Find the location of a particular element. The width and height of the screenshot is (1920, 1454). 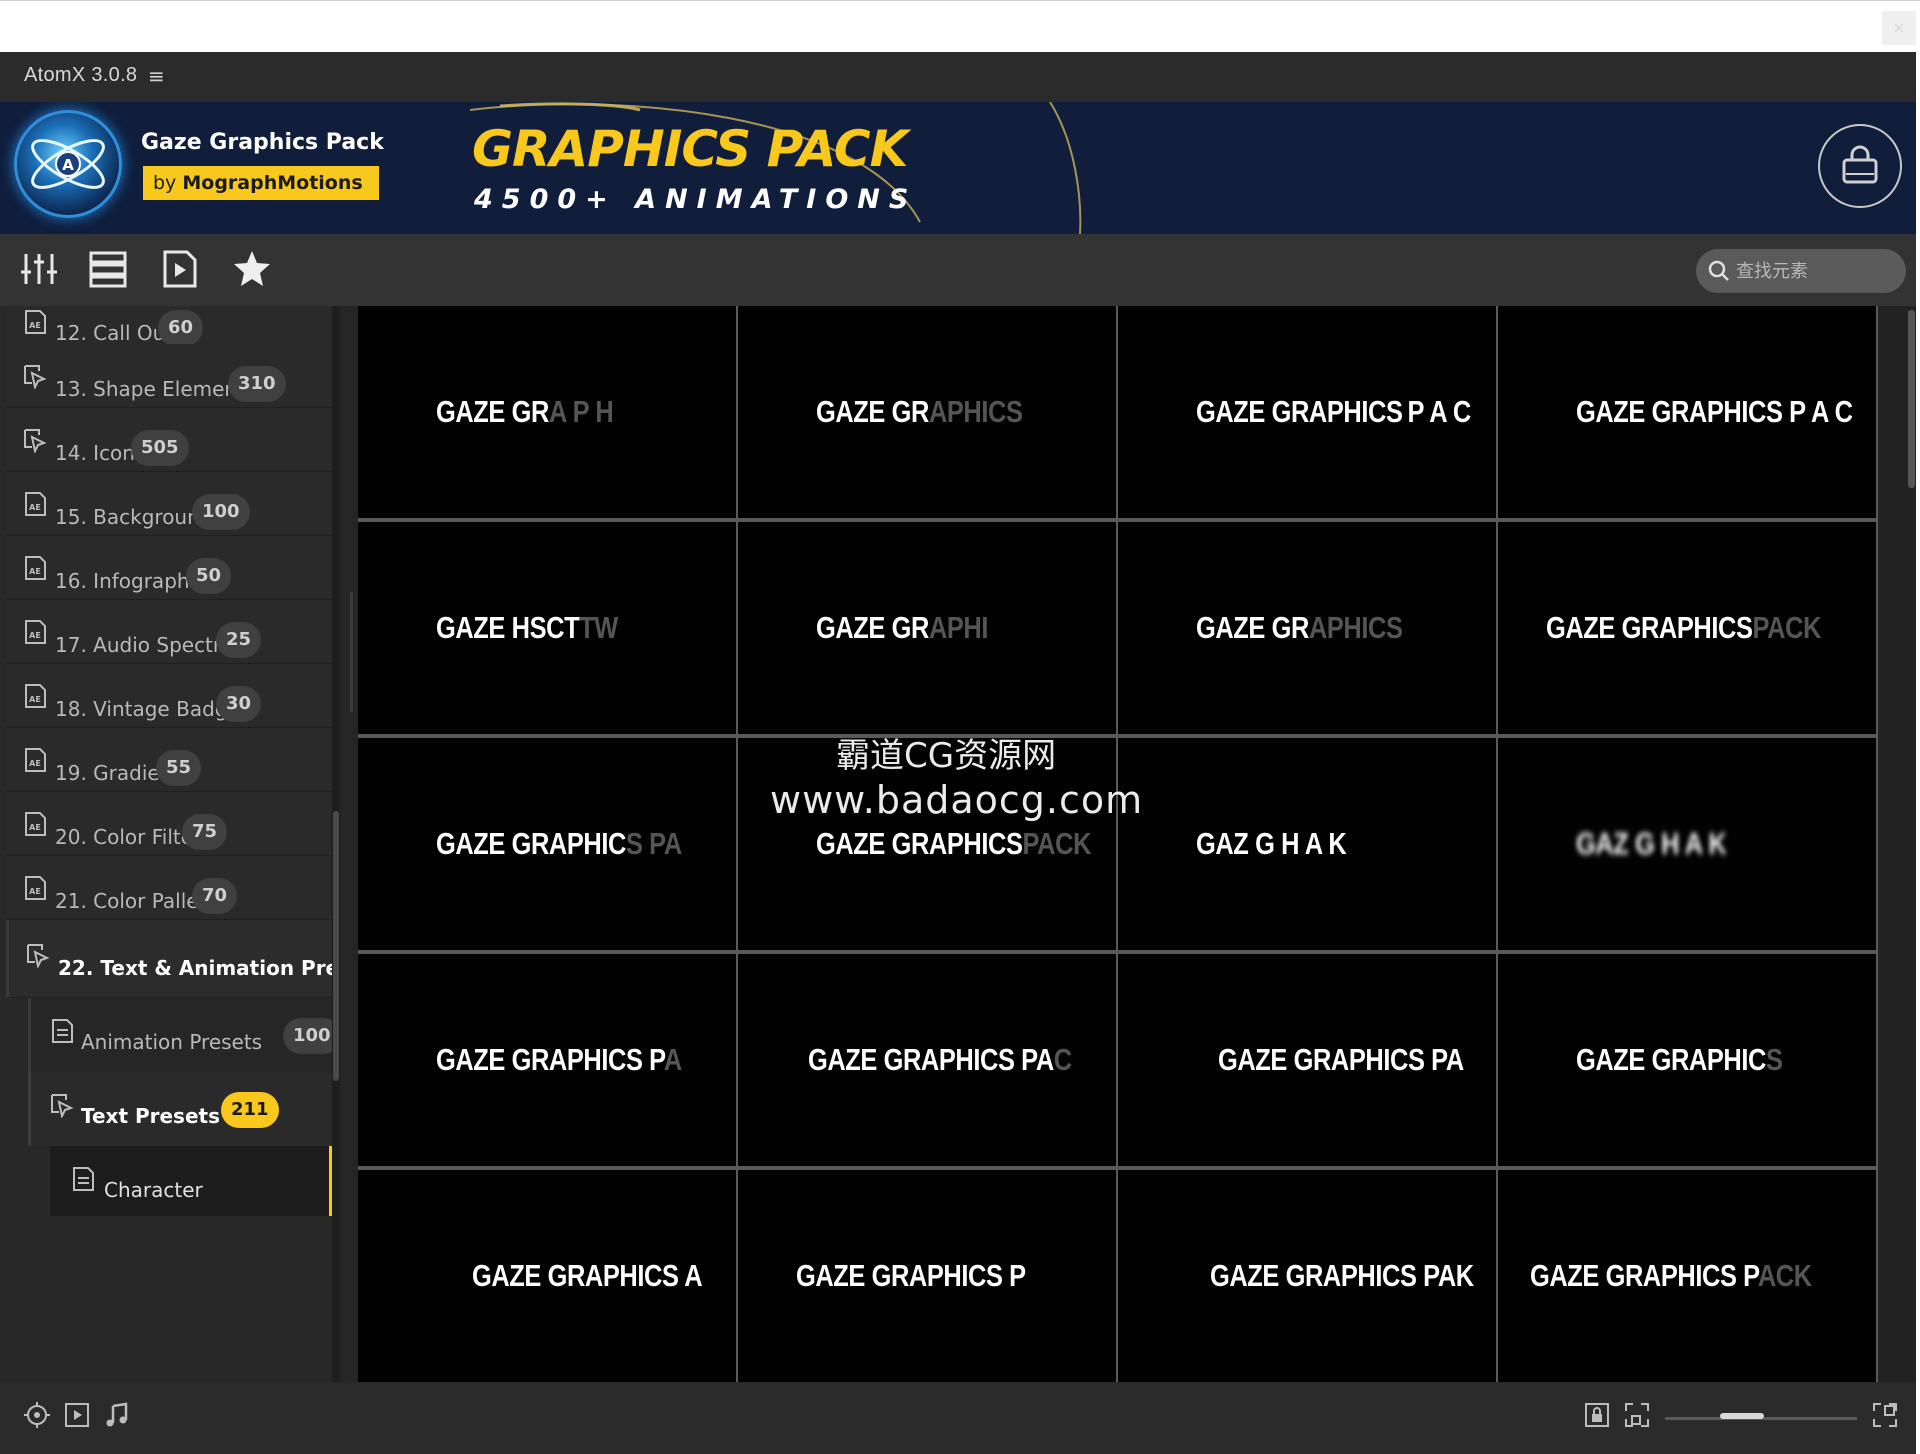

preset-preview-text: GAZE GRAPHICS PACK is located at coordinates (1671, 1276).